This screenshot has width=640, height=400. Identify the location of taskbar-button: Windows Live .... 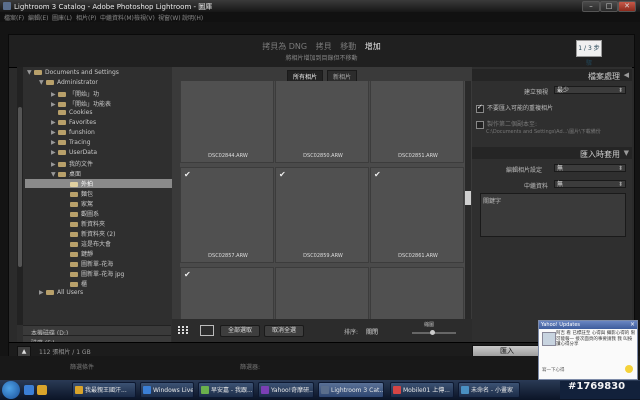
(167, 390).